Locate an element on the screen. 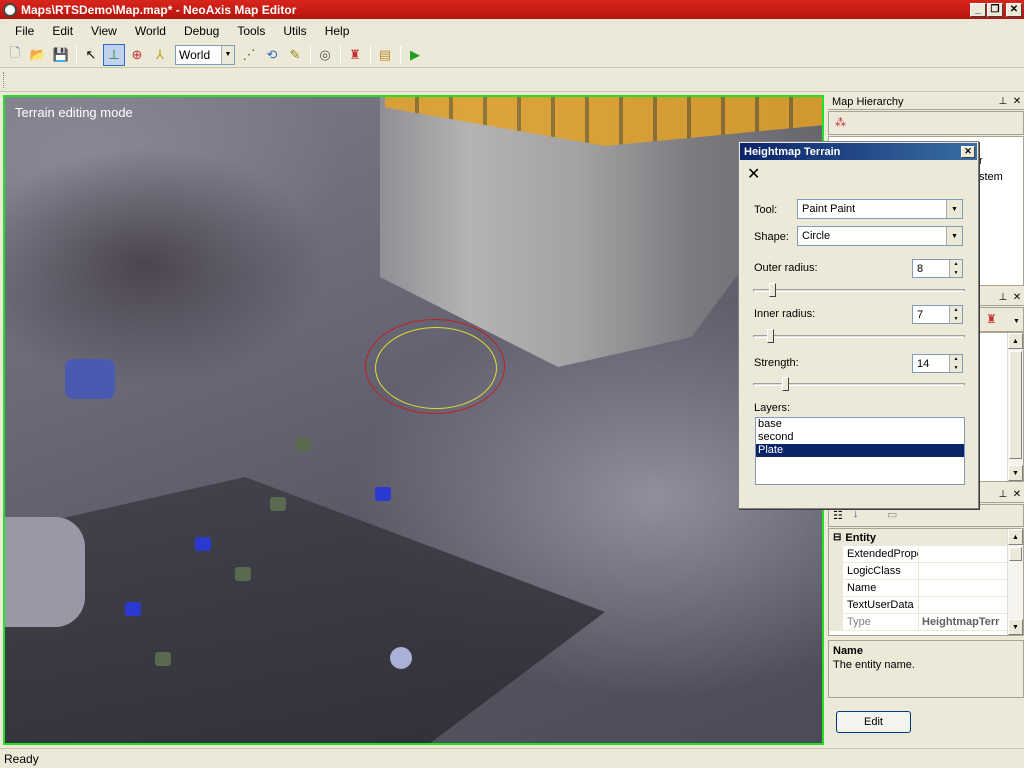 This screenshot has width=1024, height=768. shape-label: Shape: is located at coordinates (771, 237).